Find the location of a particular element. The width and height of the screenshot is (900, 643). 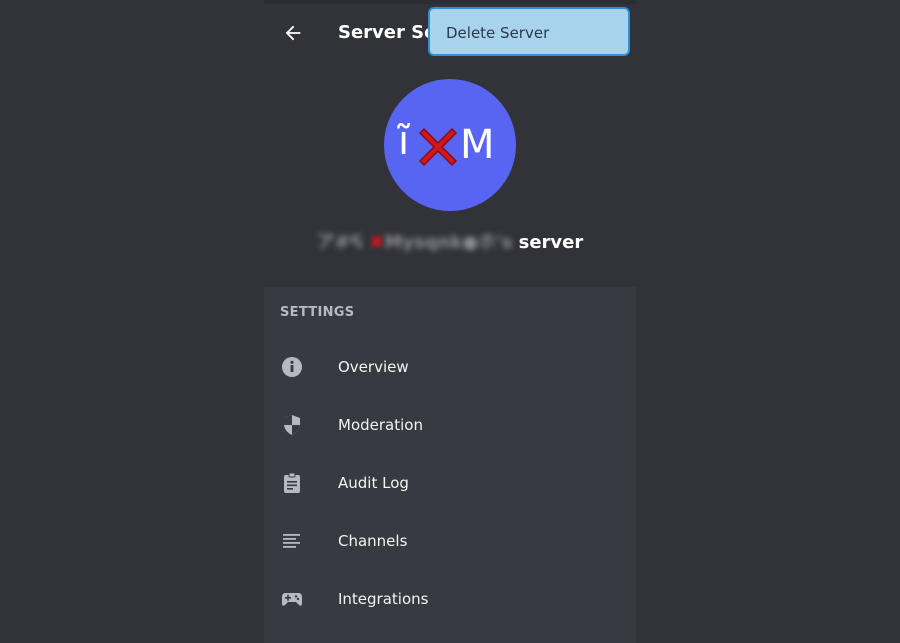

settings-item-integrations: Integrations is located at coordinates (450, 599).